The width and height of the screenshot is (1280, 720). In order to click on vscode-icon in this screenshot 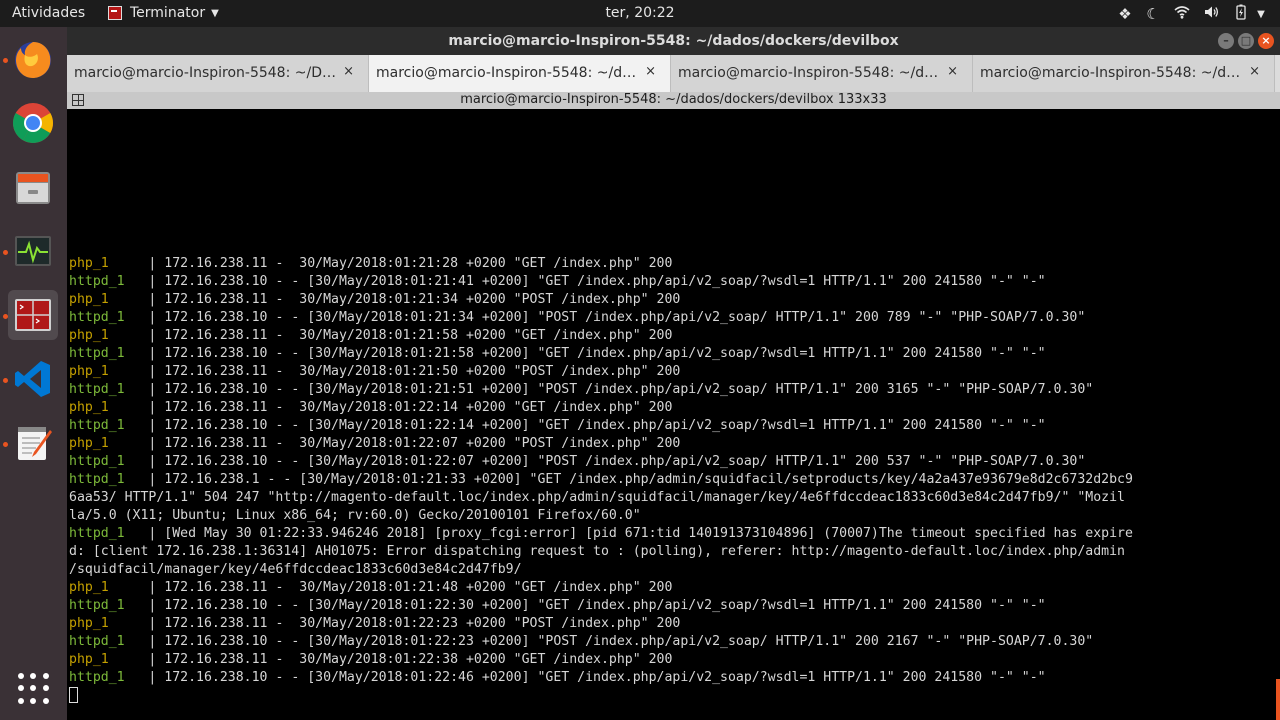, I will do `click(32, 379)`.